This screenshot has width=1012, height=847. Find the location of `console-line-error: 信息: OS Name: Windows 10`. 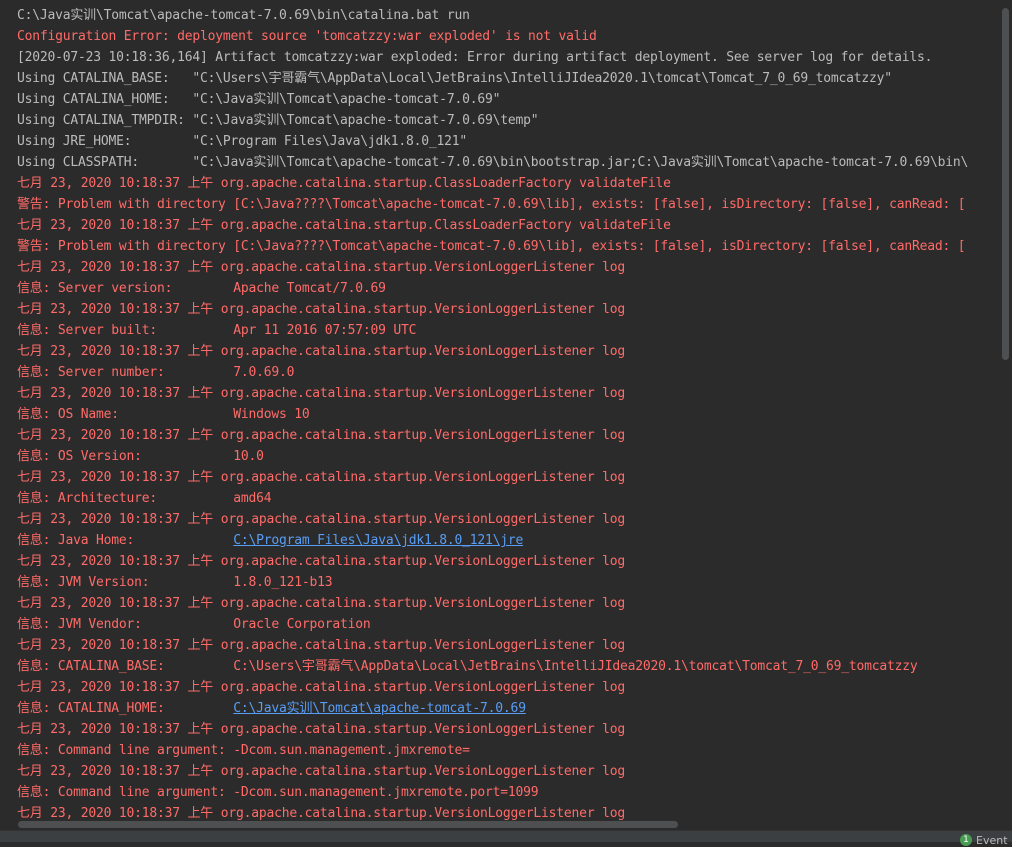

console-line-error: 信息: OS Name: Windows 10 is located at coordinates (492, 414).